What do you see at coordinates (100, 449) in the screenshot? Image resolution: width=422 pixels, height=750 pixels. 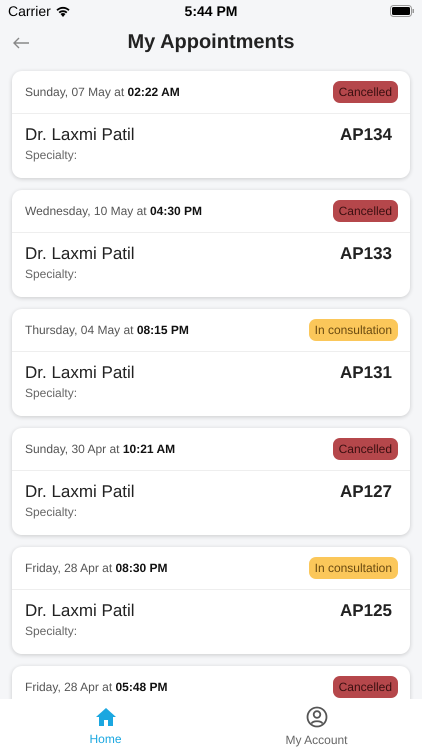 I see `appointment-date: Sunday, 30 Apr at 10:21 AM` at bounding box center [100, 449].